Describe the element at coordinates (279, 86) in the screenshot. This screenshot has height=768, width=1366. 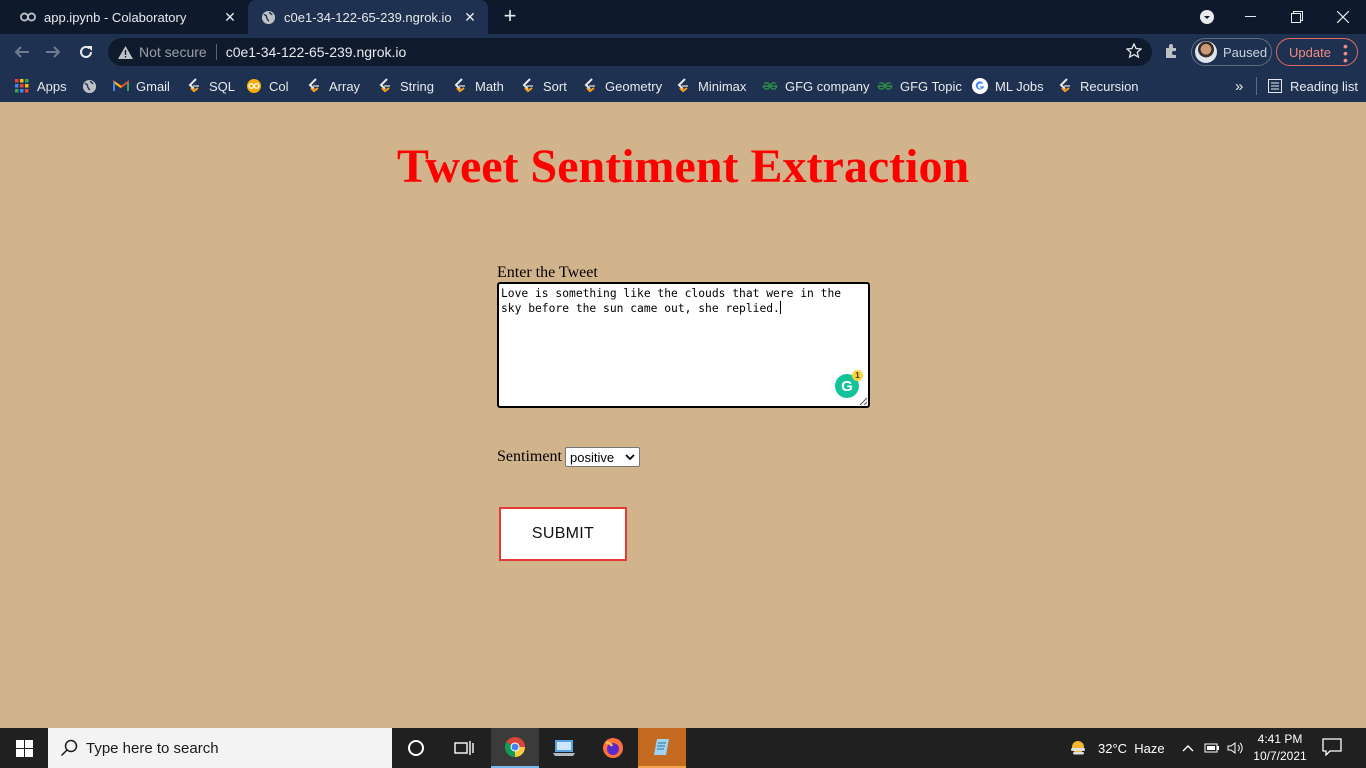
I see `bookmark-label: Col` at that location.